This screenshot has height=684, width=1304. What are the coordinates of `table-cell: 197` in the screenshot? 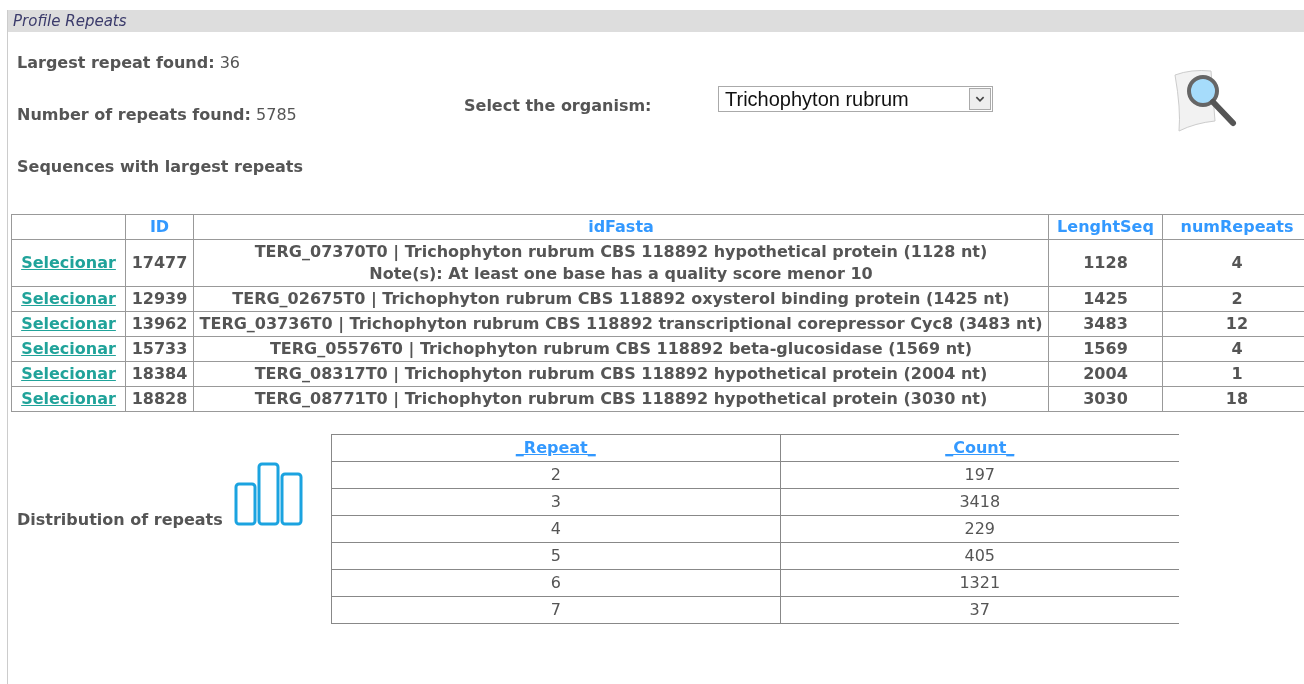 It's located at (979, 475).